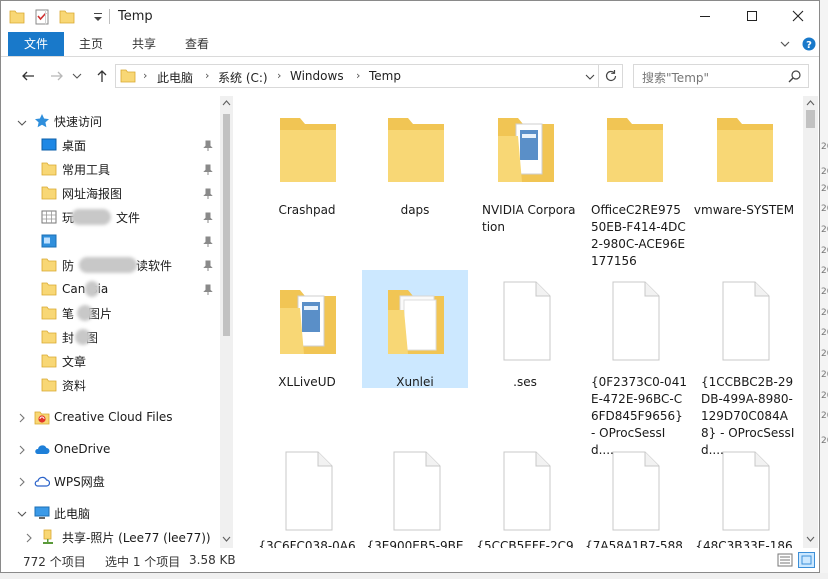  What do you see at coordinates (67, 16) in the screenshot?
I see `new-folder-icon` at bounding box center [67, 16].